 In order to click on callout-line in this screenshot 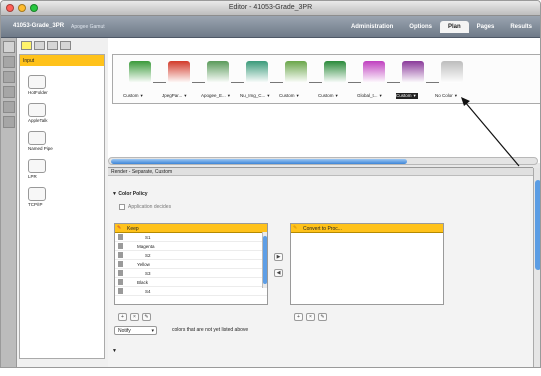, I will do `click(492, 134)`.